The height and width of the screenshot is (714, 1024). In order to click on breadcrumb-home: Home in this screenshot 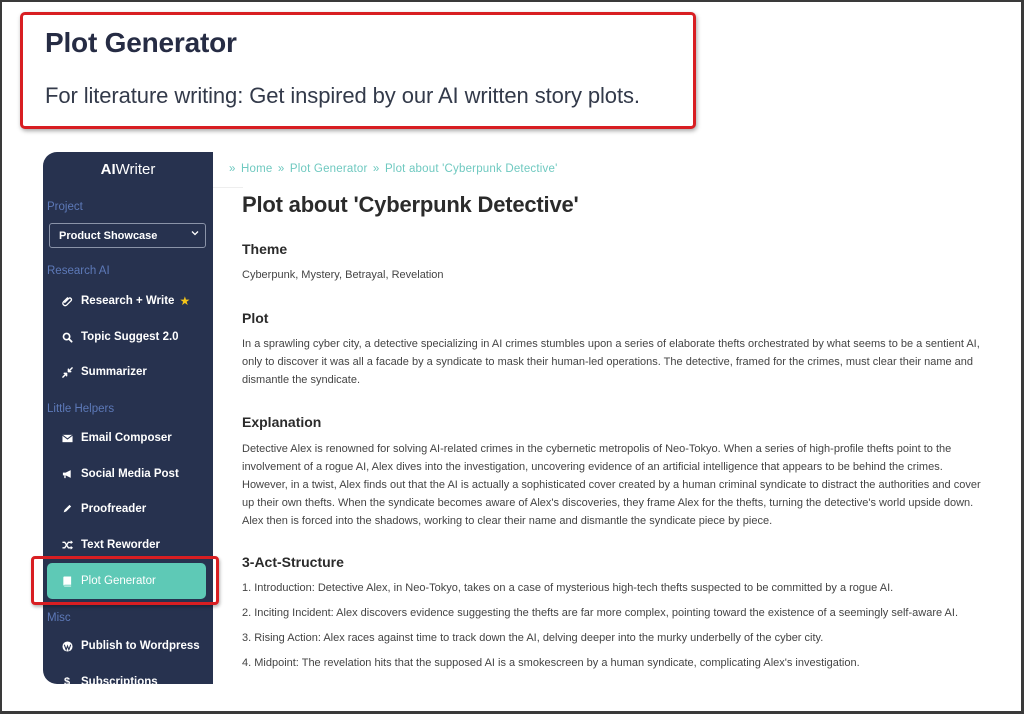, I will do `click(256, 169)`.